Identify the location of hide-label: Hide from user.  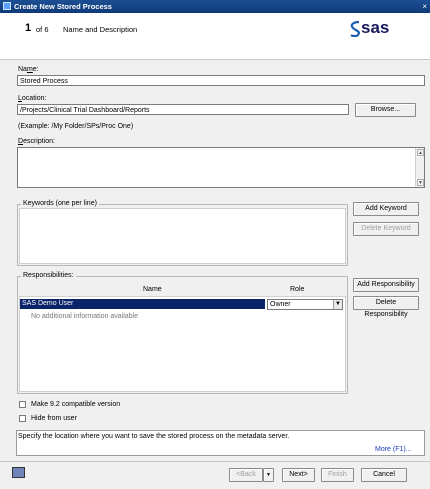
(54, 418).